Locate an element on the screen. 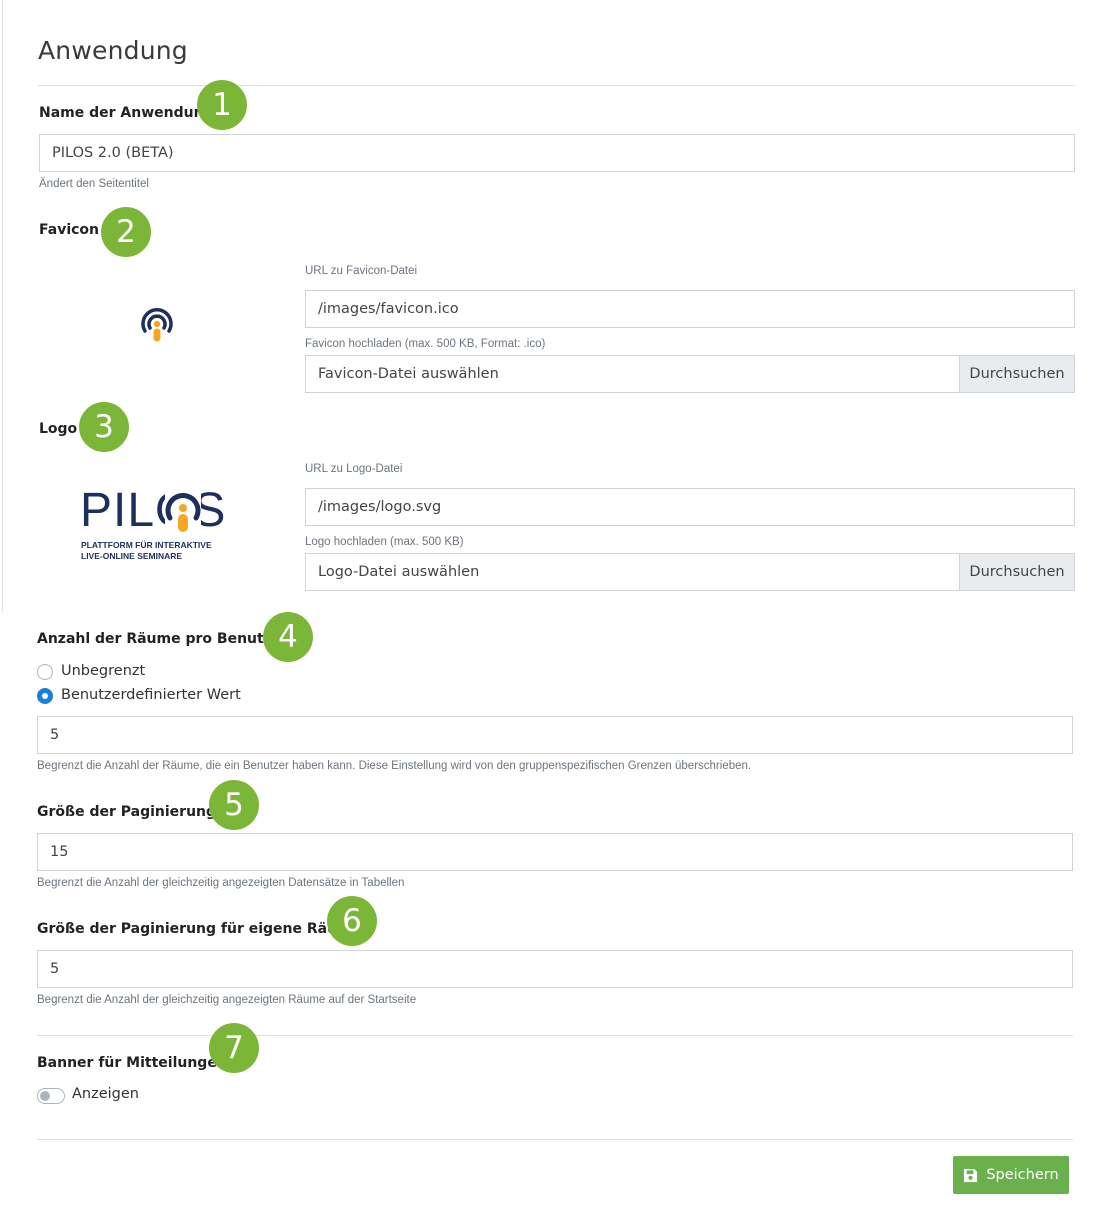 This screenshot has height=1232, width=1101. logo-url-label: URL zu Logo-Datei is located at coordinates (354, 469).